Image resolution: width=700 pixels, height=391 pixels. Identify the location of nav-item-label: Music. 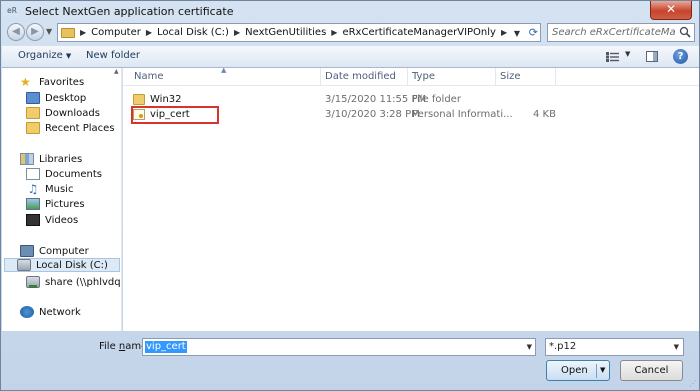
(59, 189).